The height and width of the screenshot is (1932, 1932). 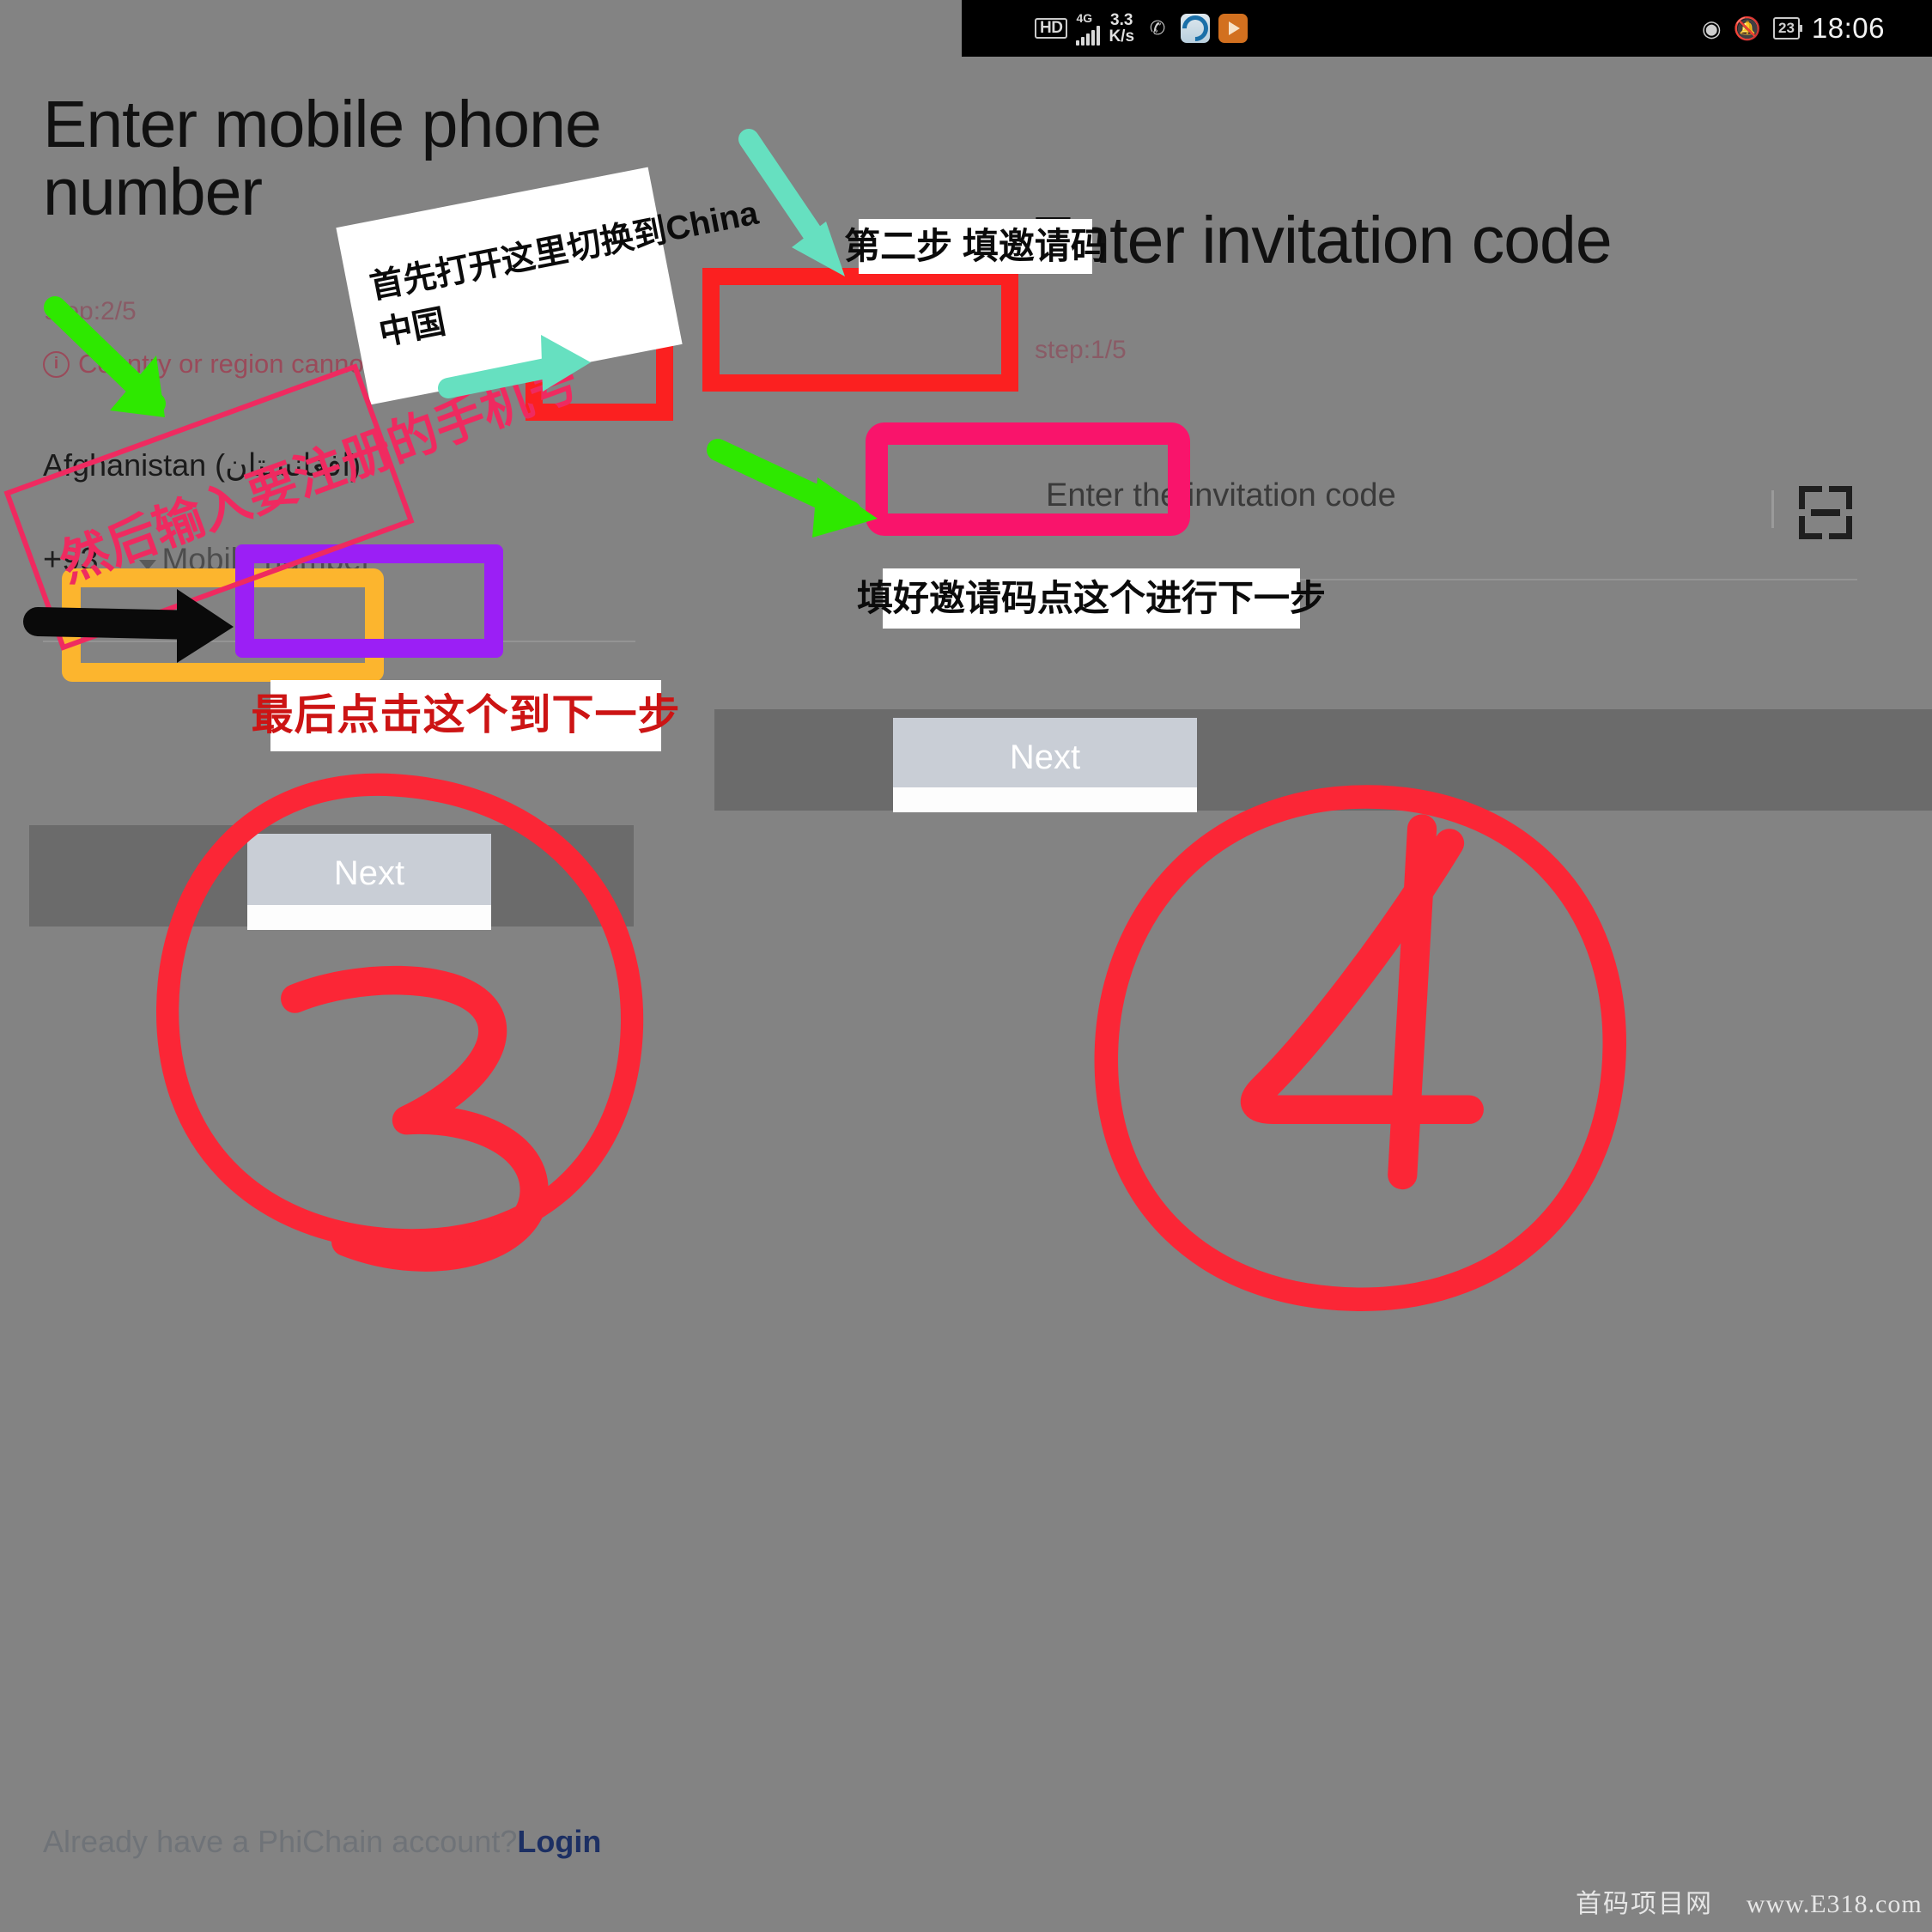 I want to click on note-click-next-right: 填好邀请码点这个进行下一步, so click(x=1091, y=598).